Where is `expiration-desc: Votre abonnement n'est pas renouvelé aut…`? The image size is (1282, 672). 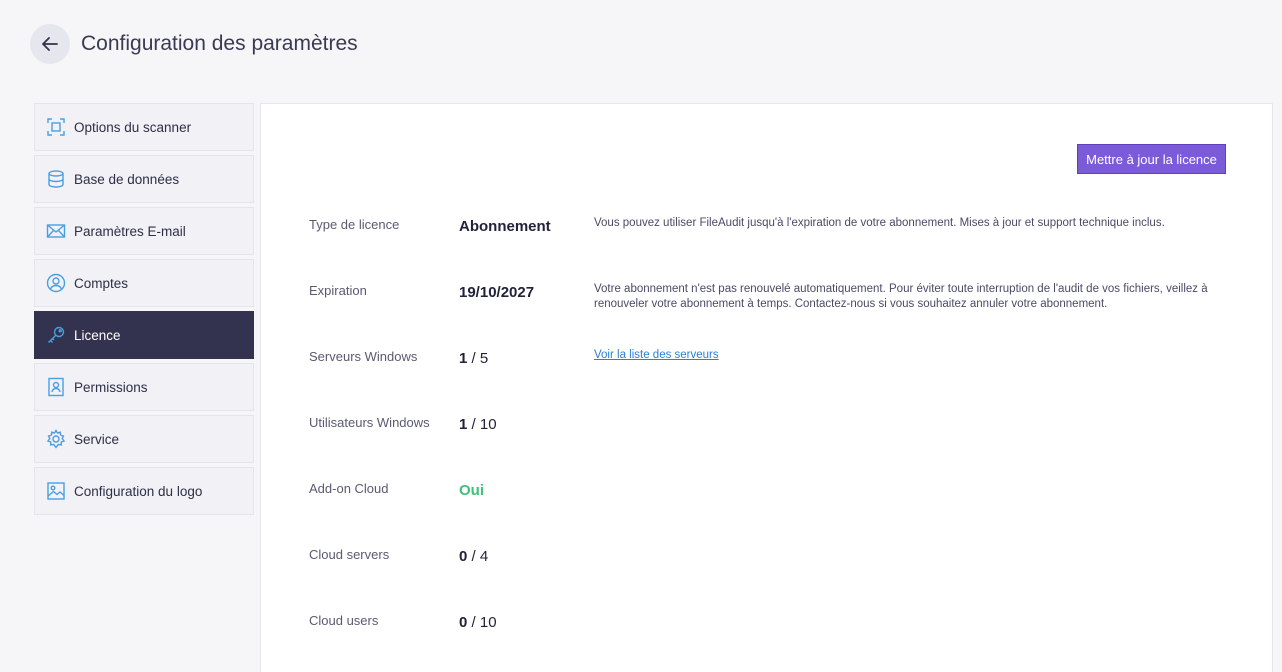
expiration-desc: Votre abonnement n'est pas renouvelé aut… is located at coordinates (901, 296).